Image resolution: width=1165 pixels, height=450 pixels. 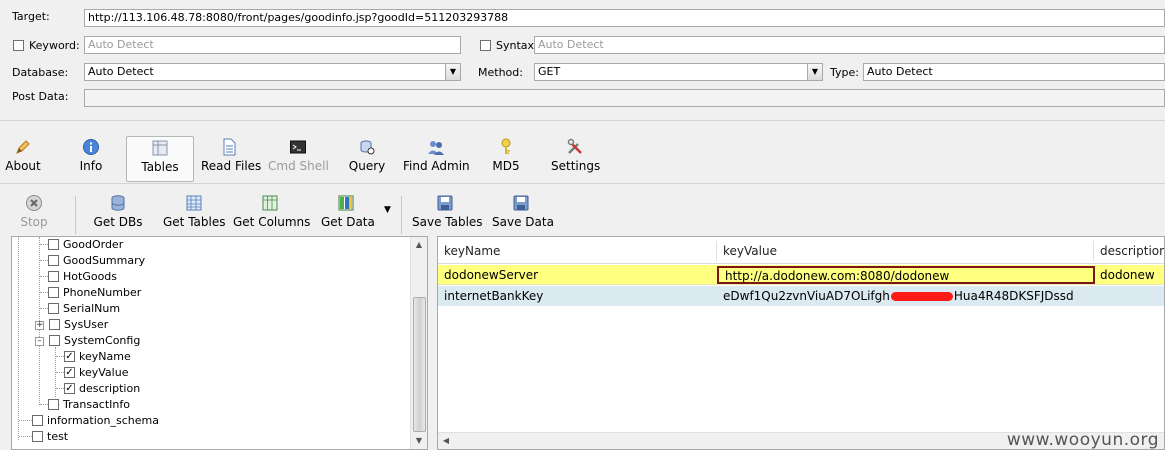 I want to click on terminal-icon, so click(x=298, y=147).